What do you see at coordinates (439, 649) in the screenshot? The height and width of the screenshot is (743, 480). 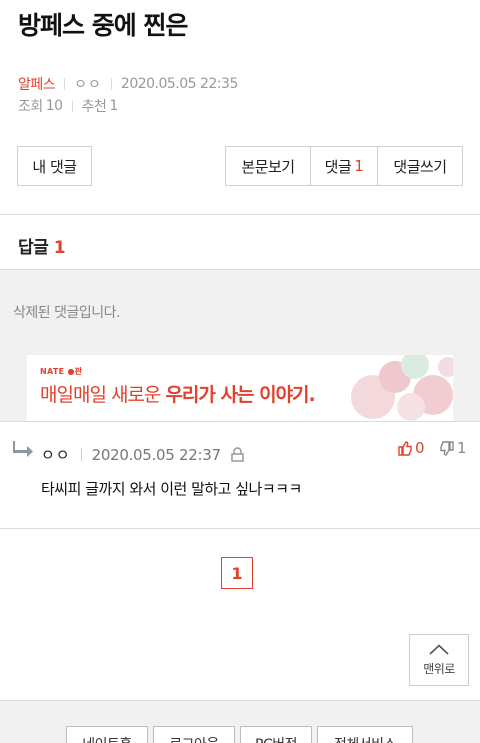 I see `chevron-up-icon` at bounding box center [439, 649].